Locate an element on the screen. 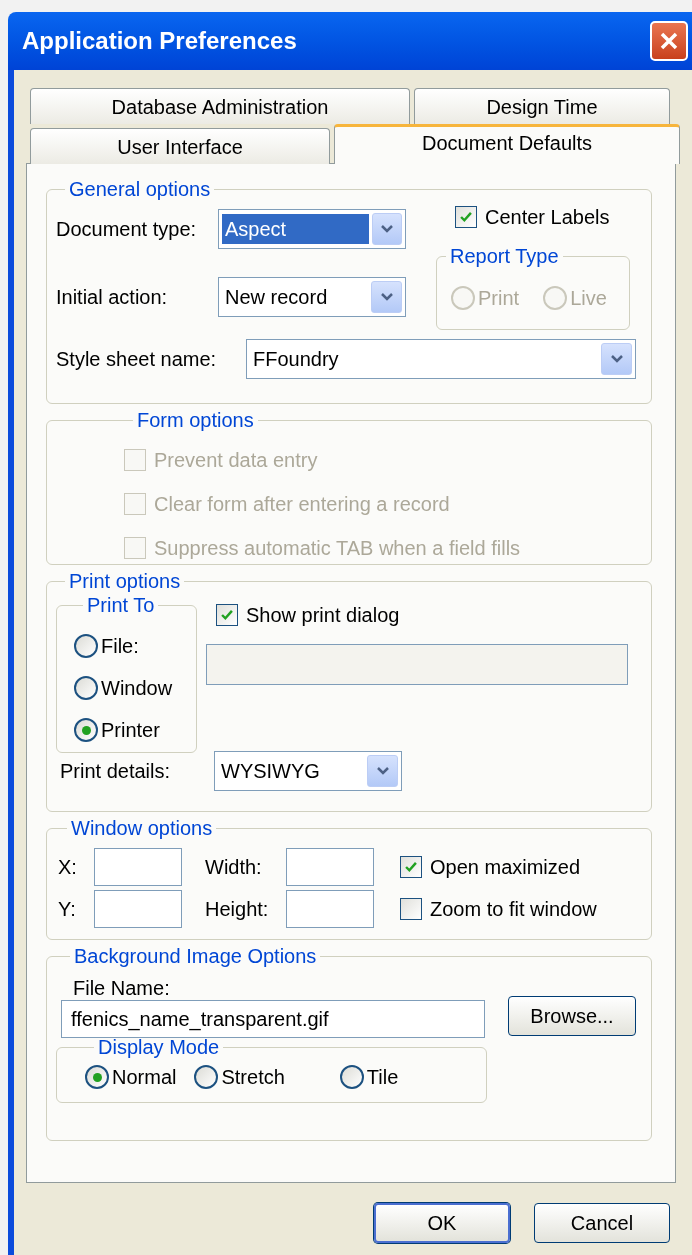  checkbox-label: Center Labels is located at coordinates (547, 217).